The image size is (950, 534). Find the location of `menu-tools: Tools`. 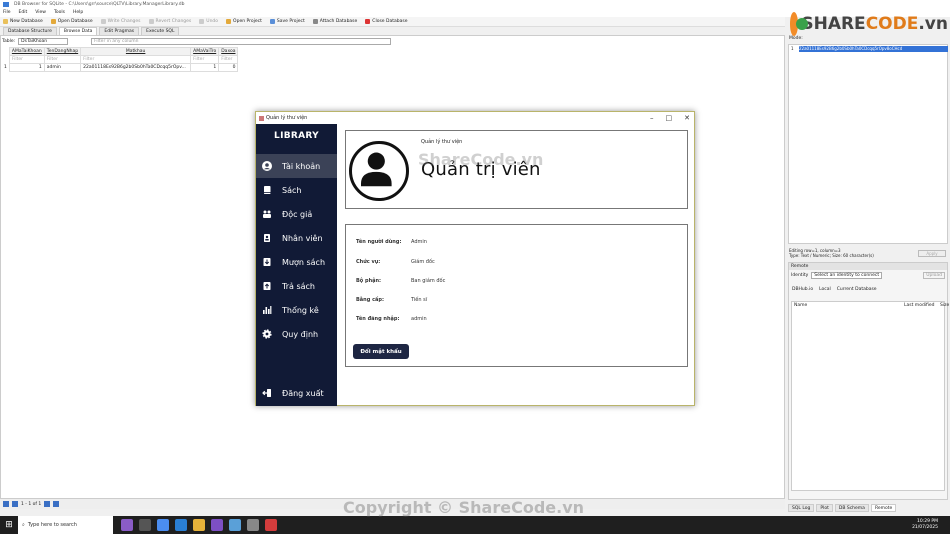

menu-tools: Tools is located at coordinates (59, 13).